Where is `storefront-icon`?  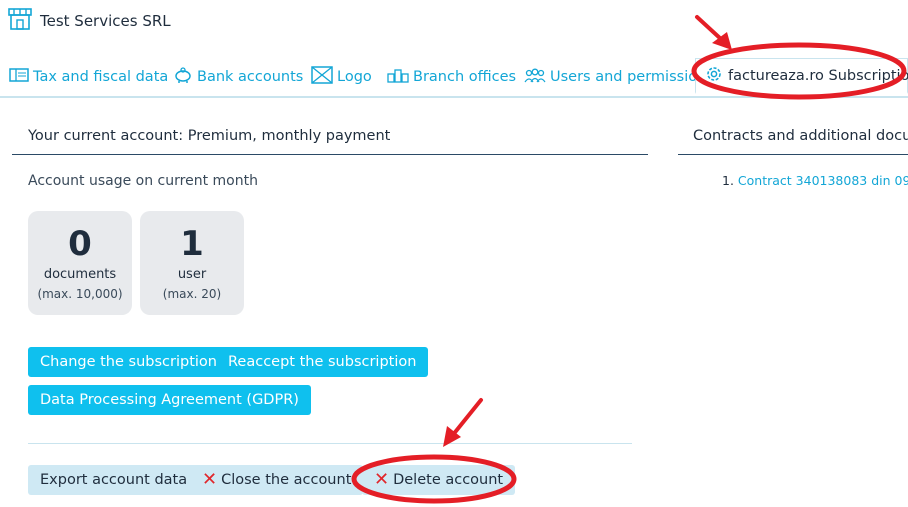 storefront-icon is located at coordinates (20, 21).